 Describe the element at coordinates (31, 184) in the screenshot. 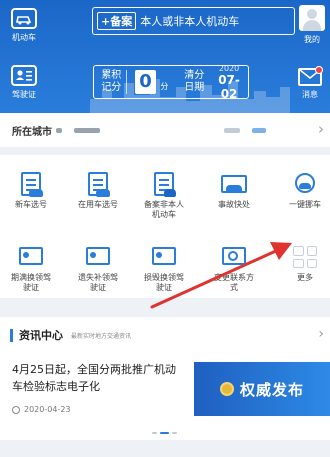

I see `new-car-icon` at that location.